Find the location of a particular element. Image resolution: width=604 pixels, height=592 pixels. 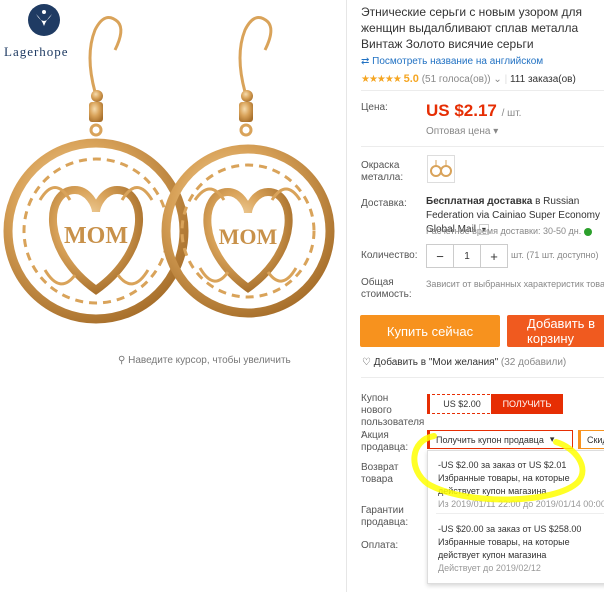

caret-down-icon: ▾ is located at coordinates (496, 131).